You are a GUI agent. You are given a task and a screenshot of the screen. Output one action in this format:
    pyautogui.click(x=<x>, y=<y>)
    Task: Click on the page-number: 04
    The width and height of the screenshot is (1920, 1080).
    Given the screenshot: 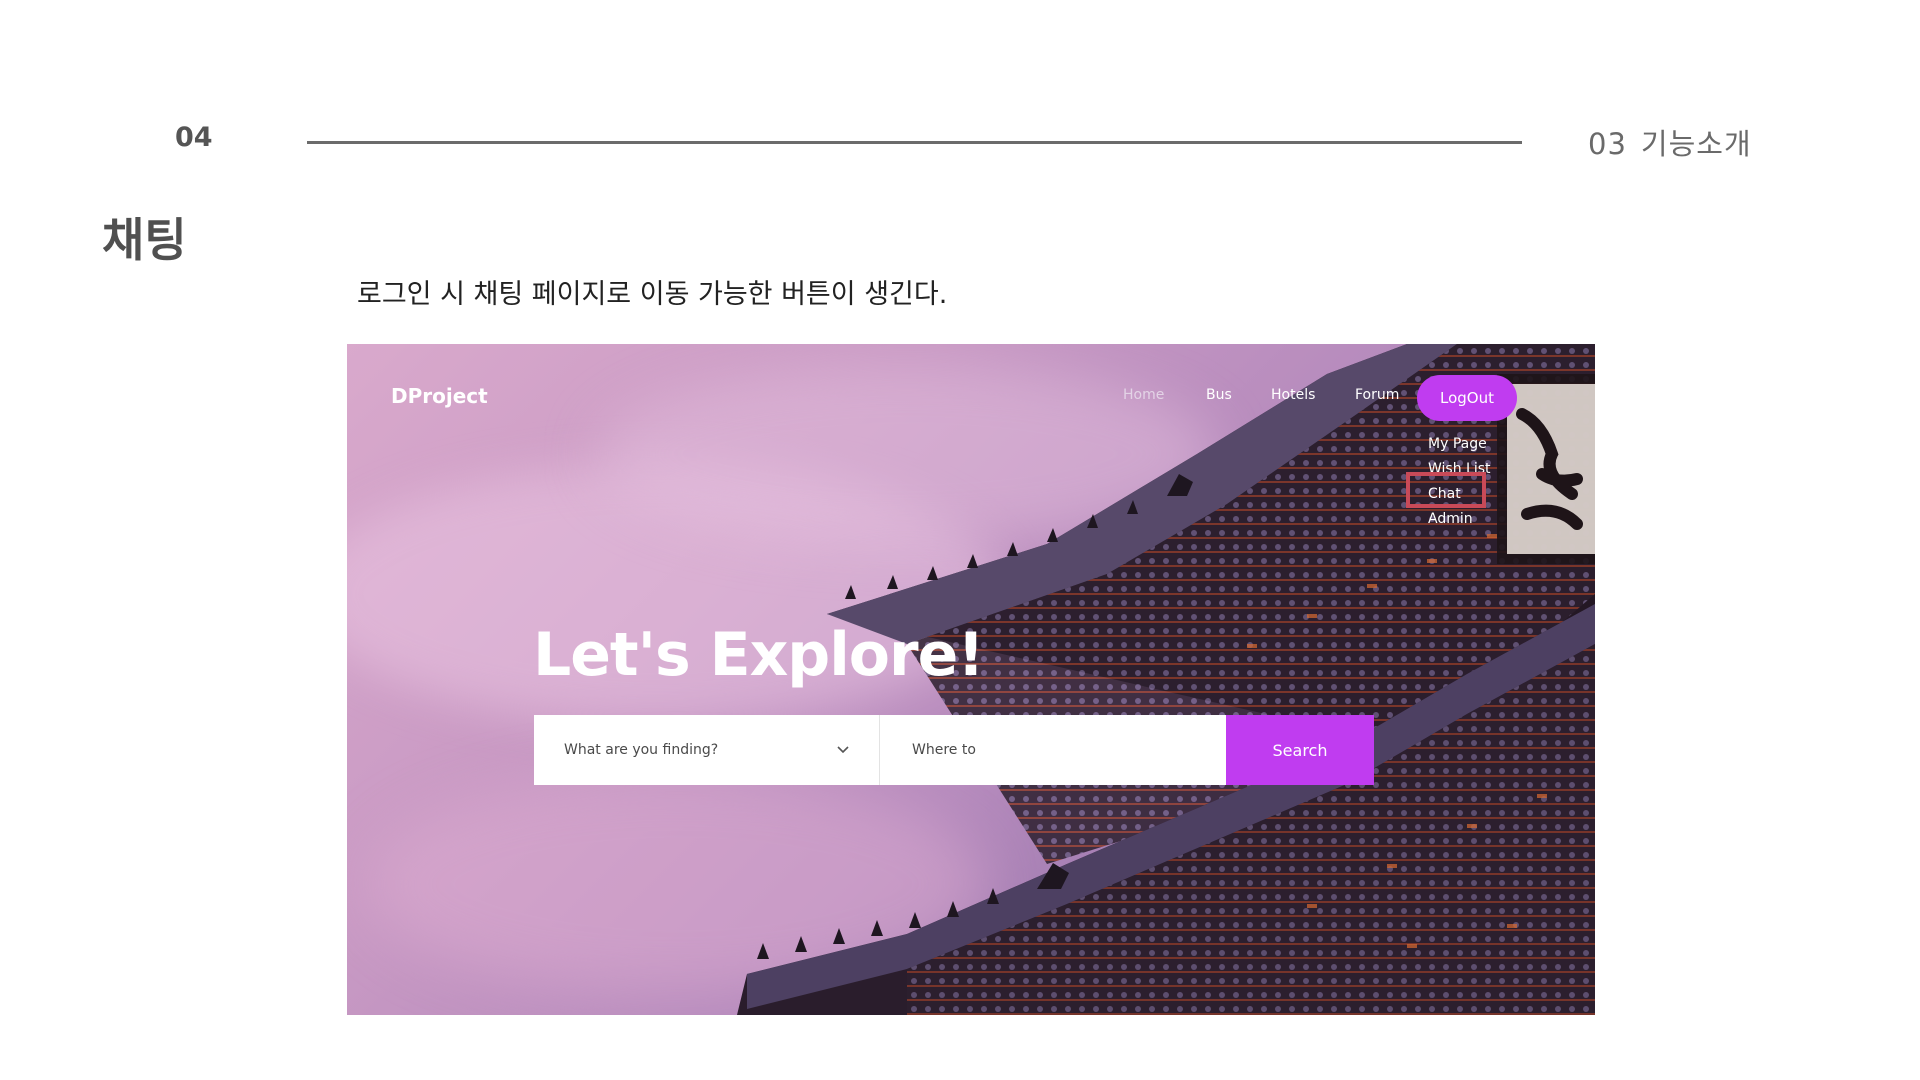 What is the action you would take?
    pyautogui.click(x=194, y=137)
    